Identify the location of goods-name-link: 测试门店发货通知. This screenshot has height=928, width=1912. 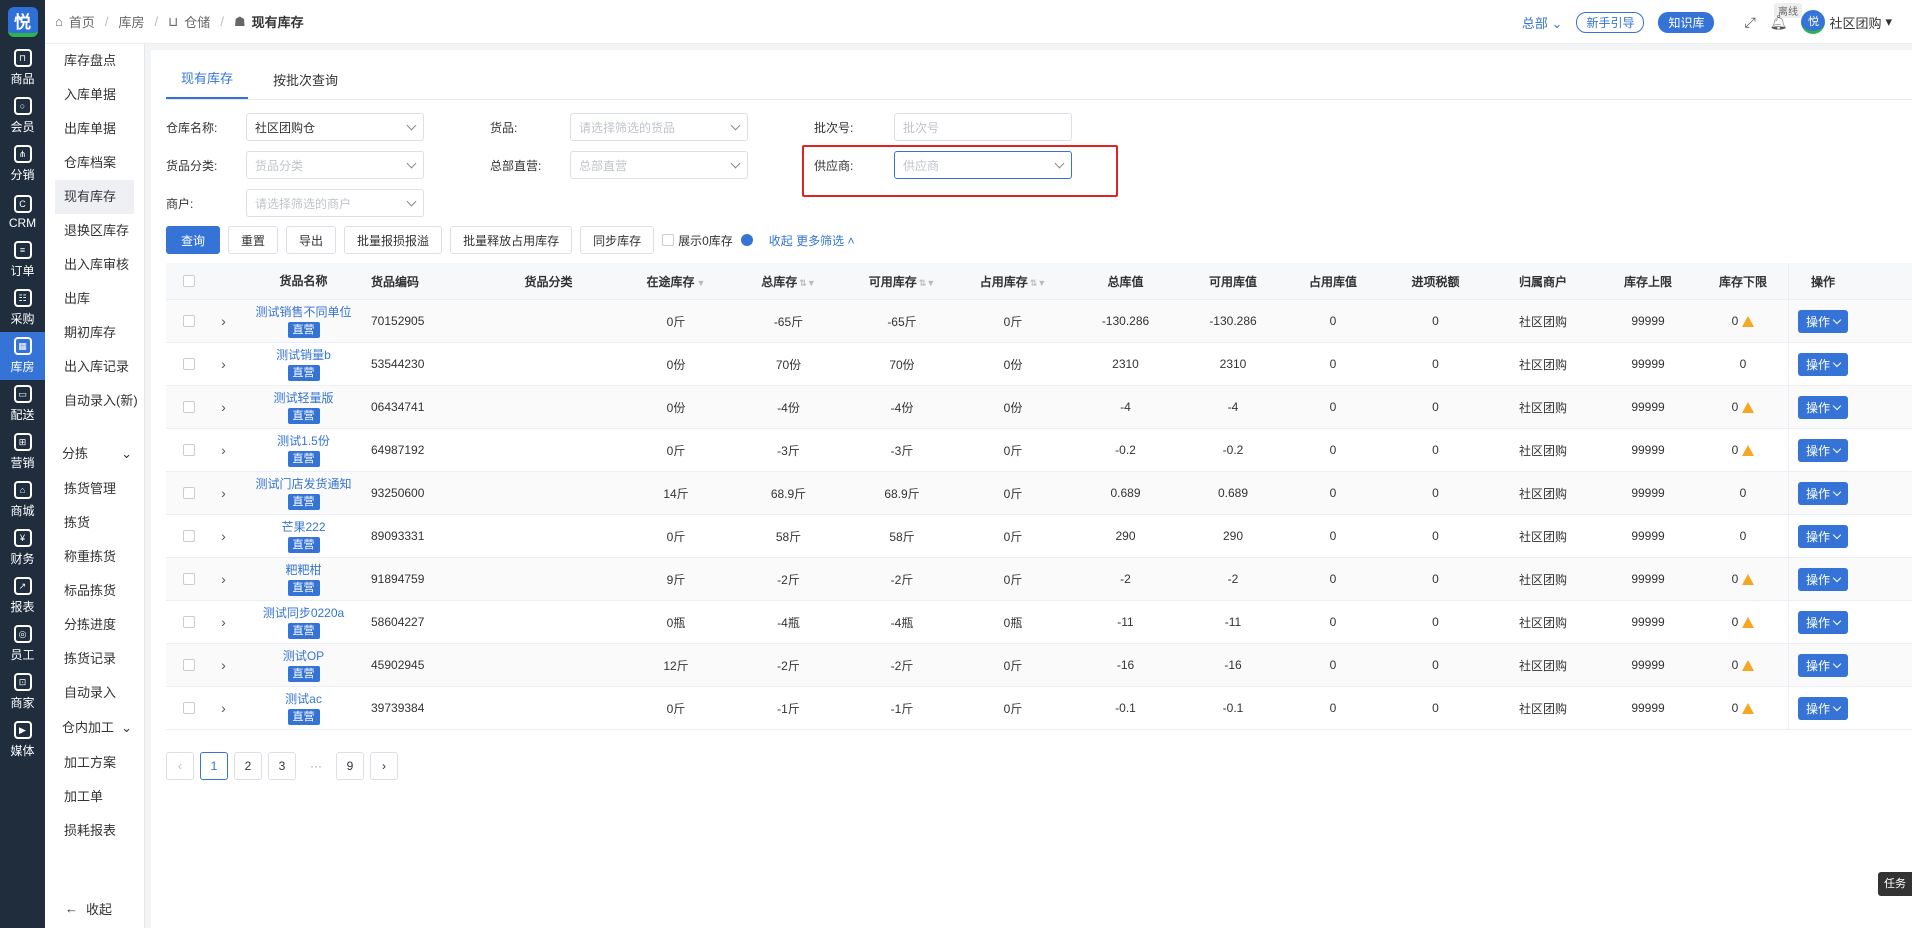
(303, 484).